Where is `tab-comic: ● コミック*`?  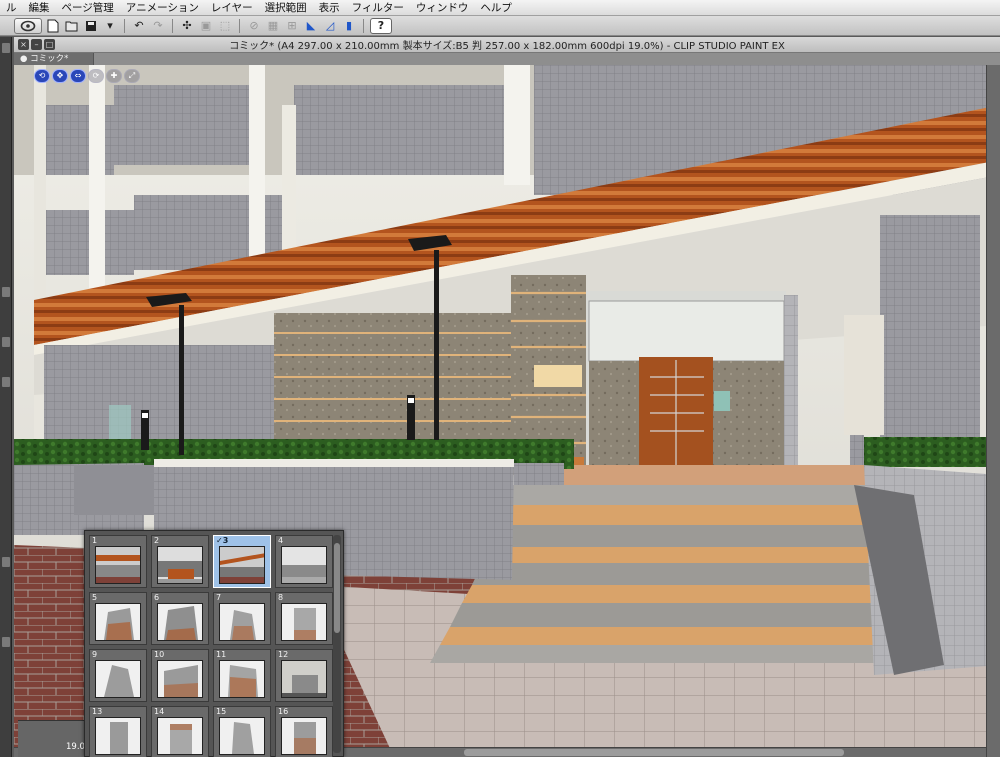
tab-comic: ● コミック* is located at coordinates (54, 59).